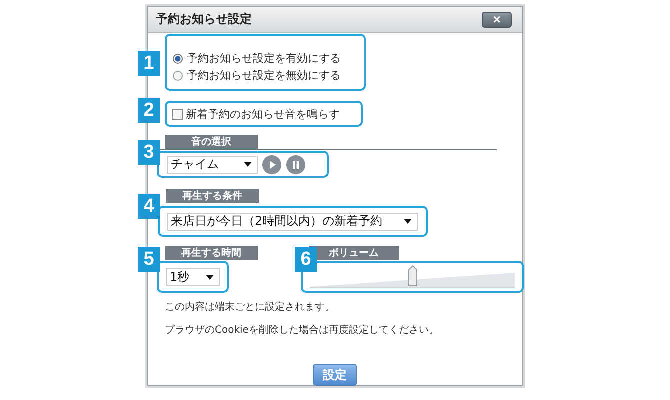  I want to click on window-title: 予約お知らせ設定, so click(204, 19).